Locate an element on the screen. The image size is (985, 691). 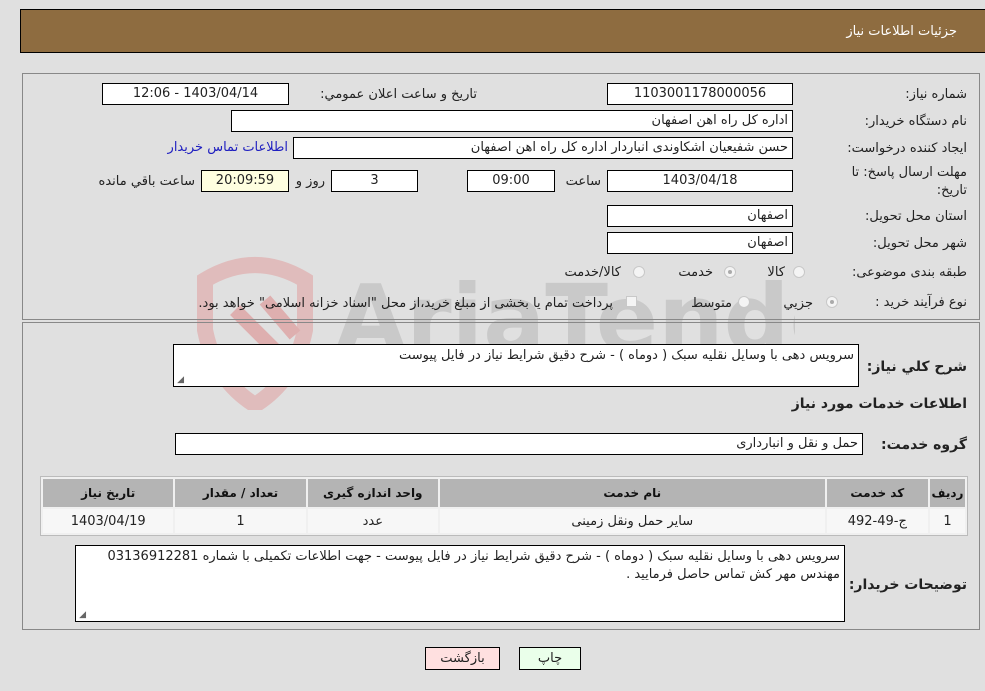
city-field: اصفهان is located at coordinates (700, 243).